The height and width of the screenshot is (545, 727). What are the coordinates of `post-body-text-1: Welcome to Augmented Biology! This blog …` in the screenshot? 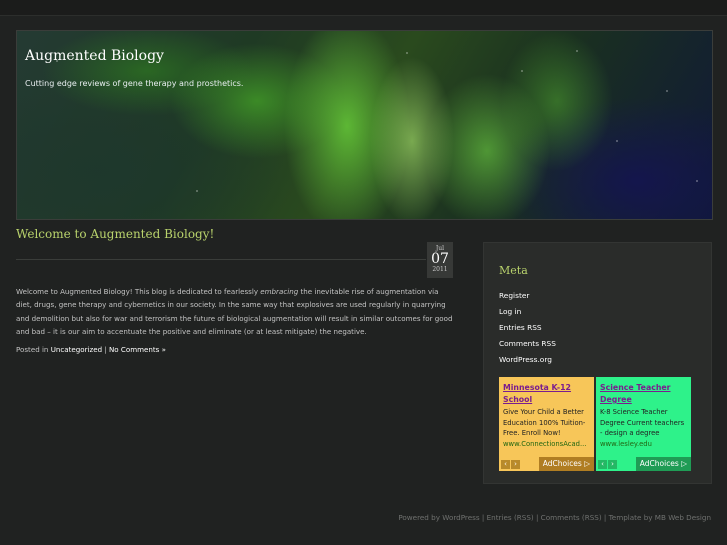 It's located at (138, 291).